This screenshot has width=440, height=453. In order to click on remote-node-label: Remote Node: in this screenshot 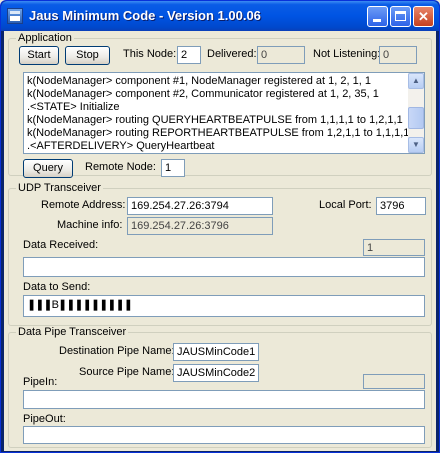, I will do `click(120, 167)`.